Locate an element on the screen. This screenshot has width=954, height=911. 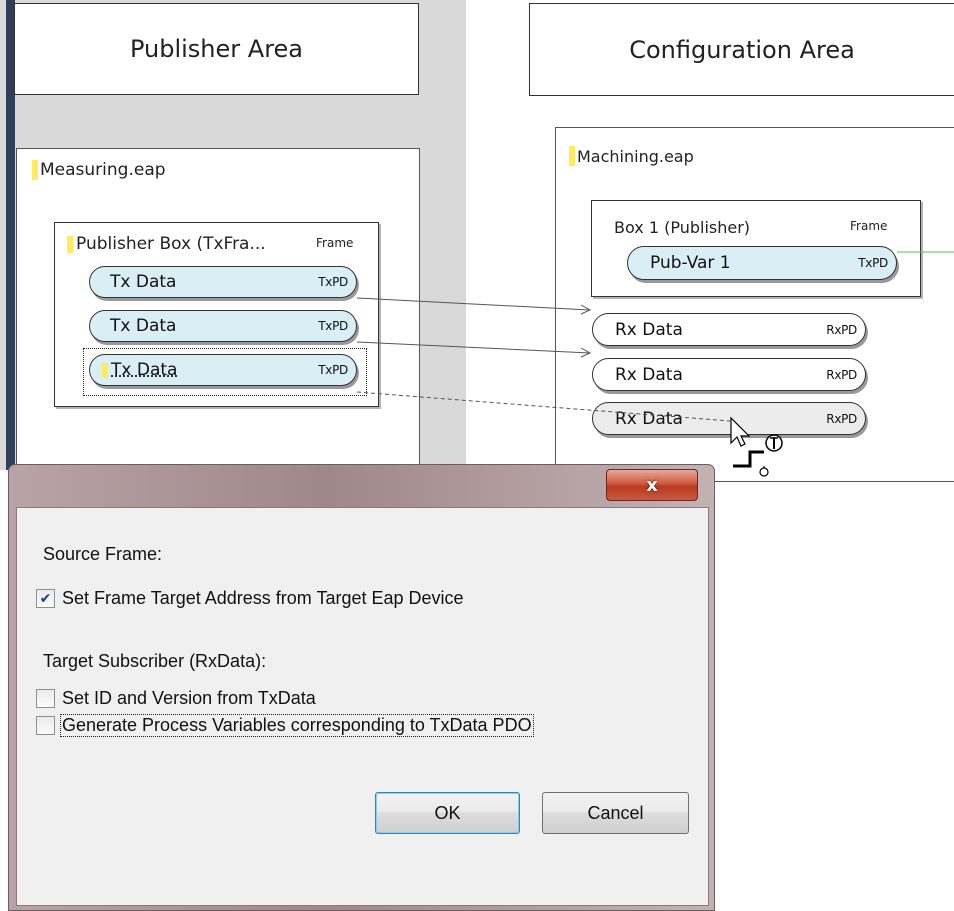
item-marker-icon is located at coordinates (105, 370).